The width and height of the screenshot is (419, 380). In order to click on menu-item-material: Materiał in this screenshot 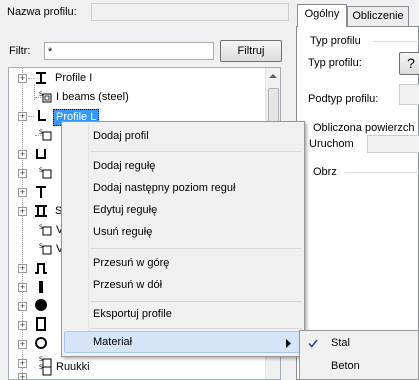, I will do `click(112, 342)`.